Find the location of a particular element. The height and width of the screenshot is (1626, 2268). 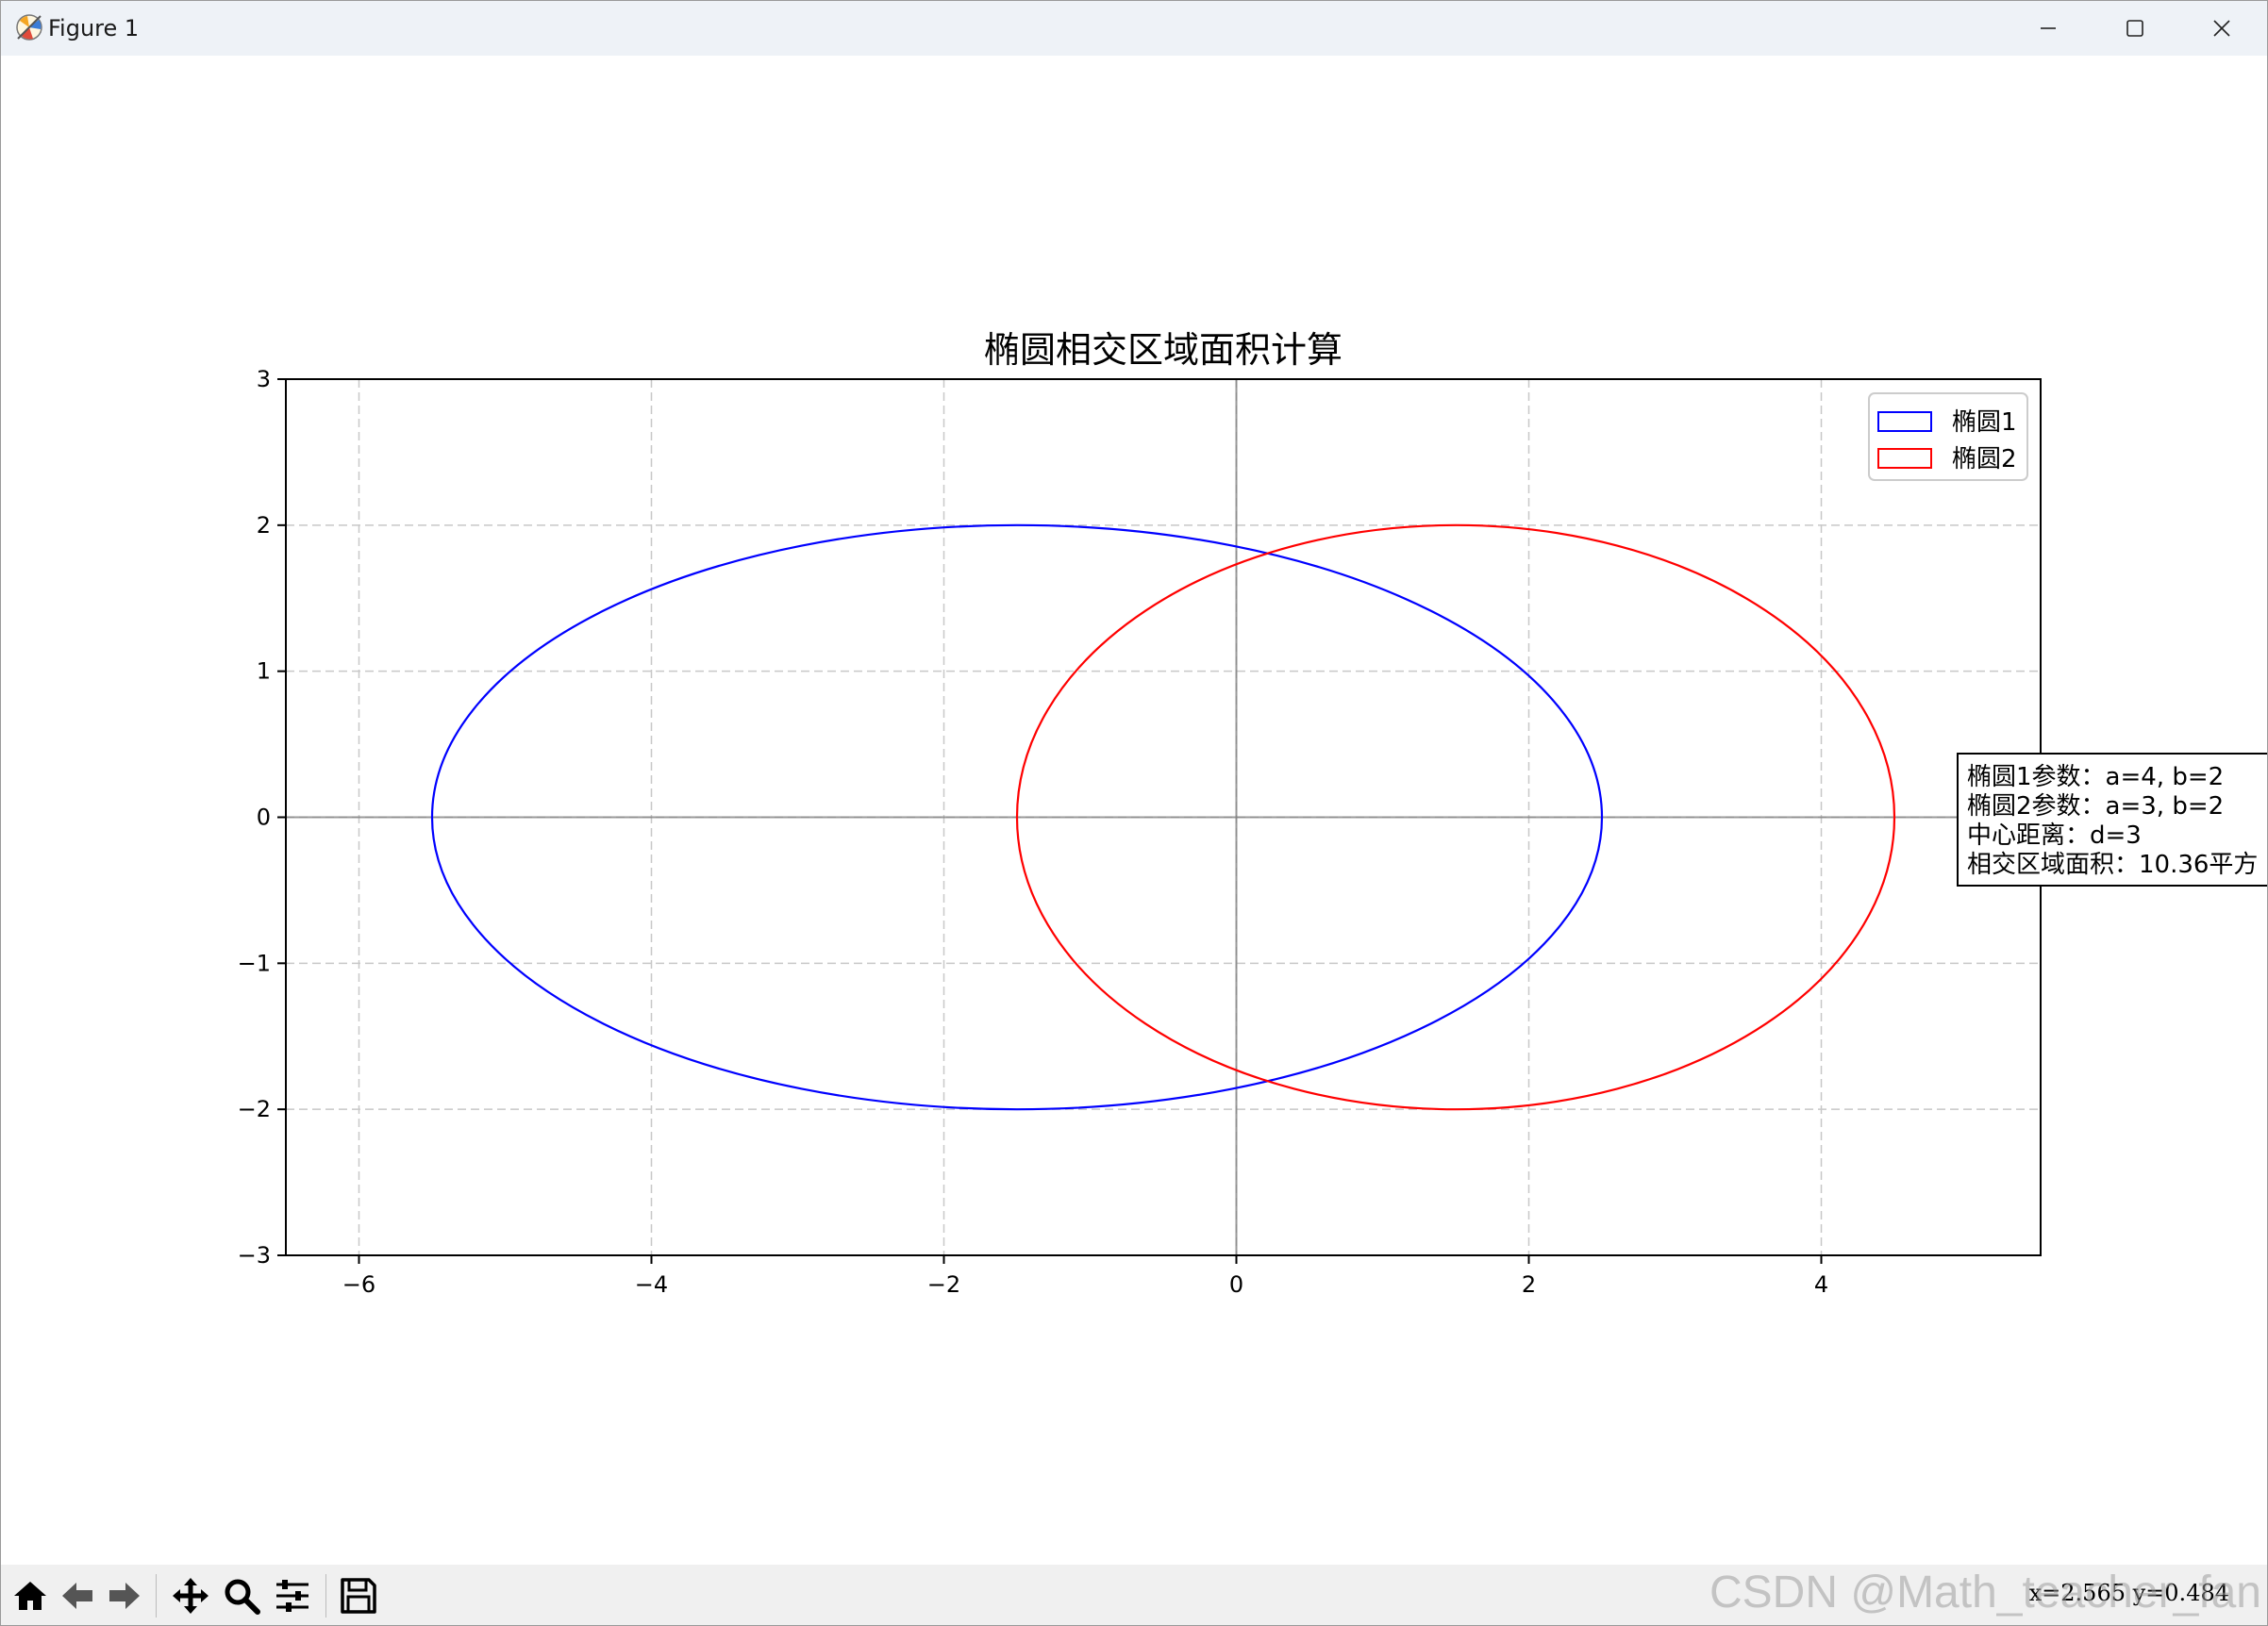

arrow-right-icon is located at coordinates (125, 1596).